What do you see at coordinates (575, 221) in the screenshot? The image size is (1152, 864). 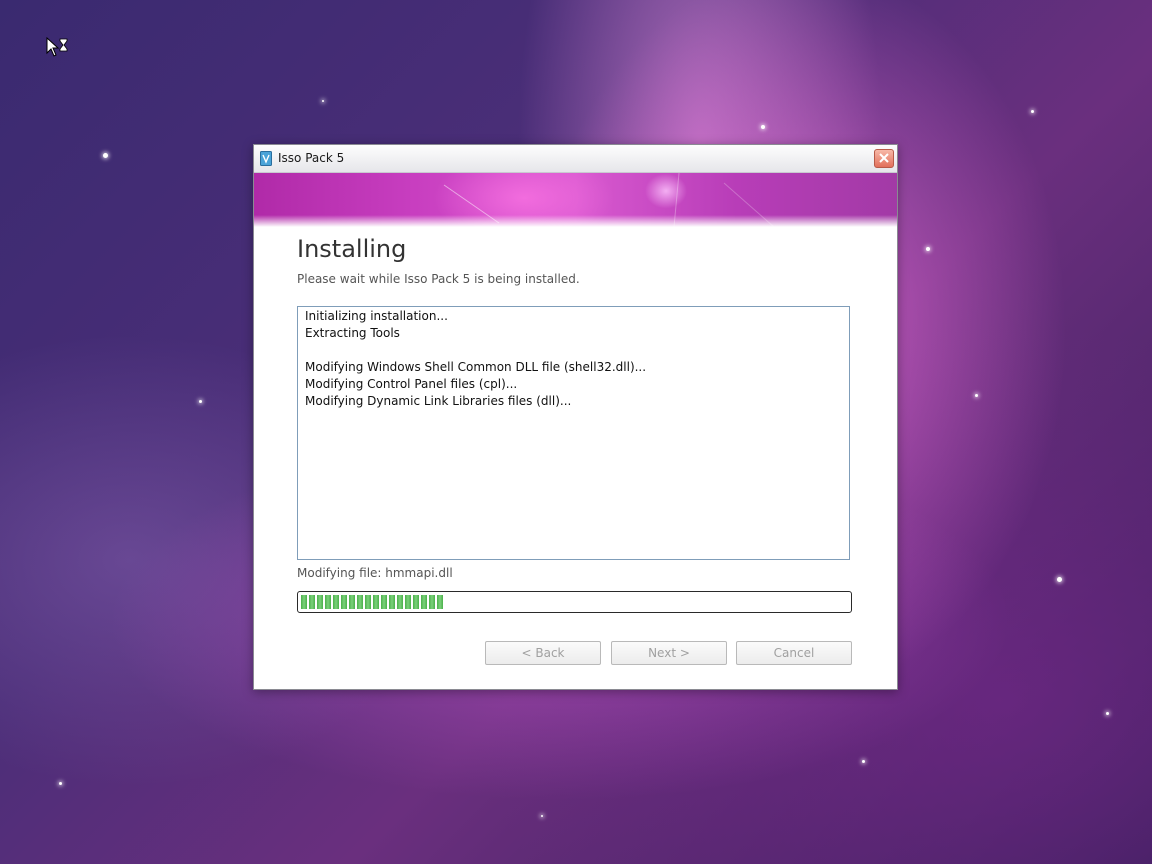 I see `banner-fade` at bounding box center [575, 221].